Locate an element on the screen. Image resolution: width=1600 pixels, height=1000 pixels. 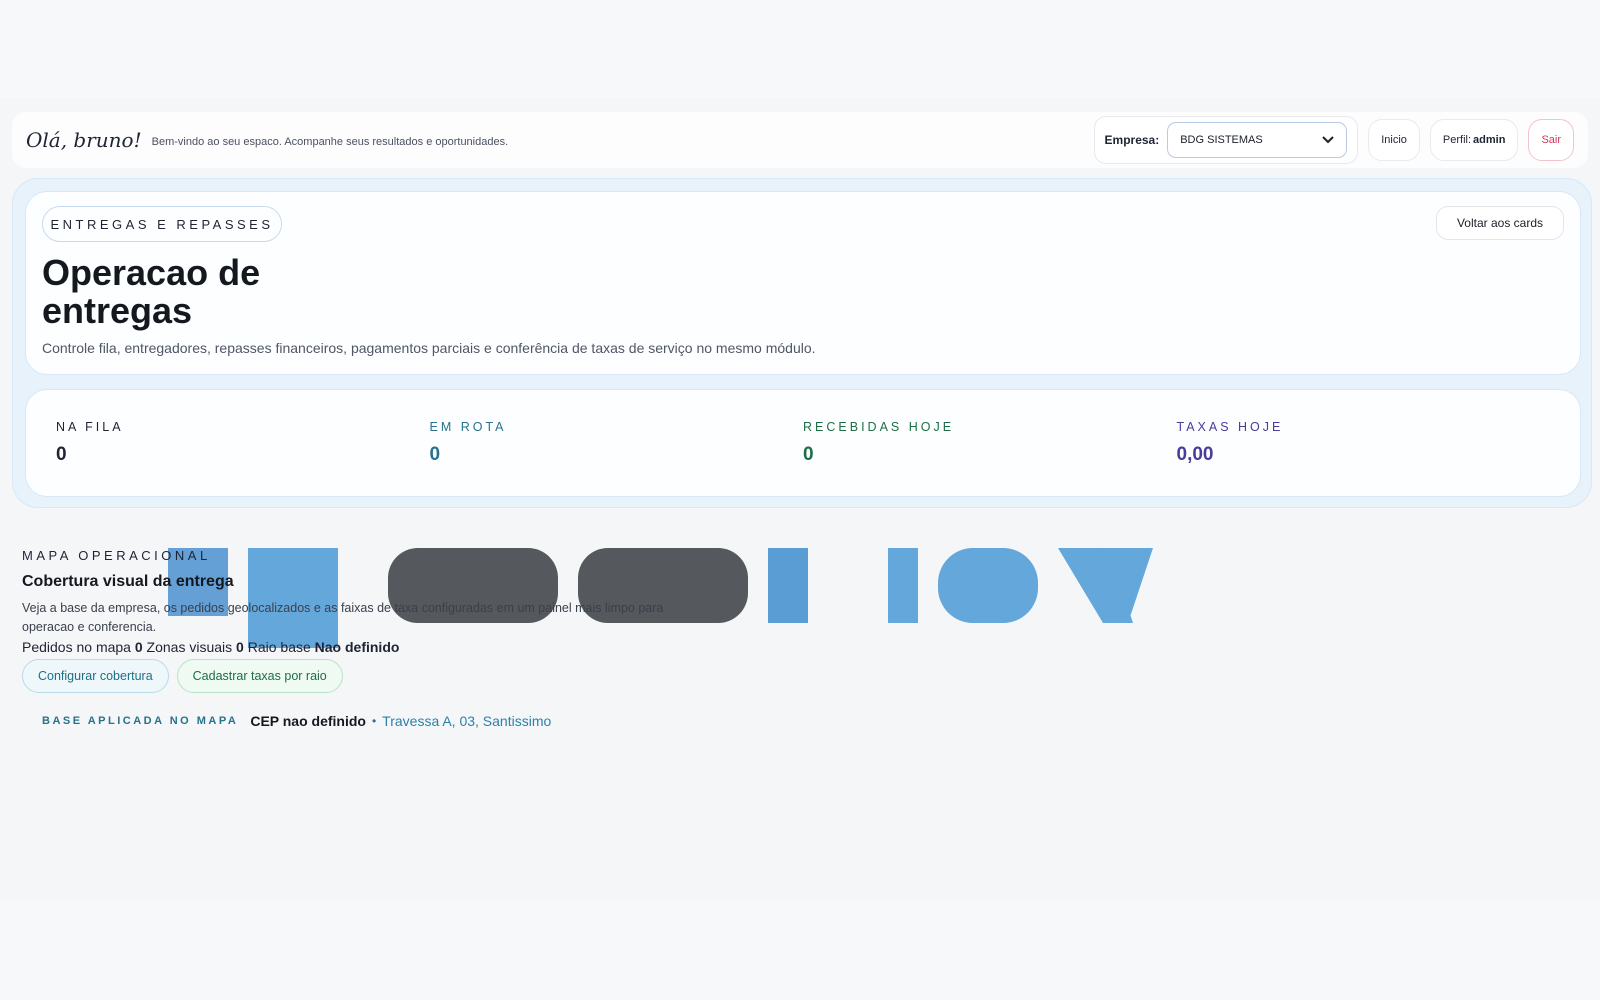
orders-label: Pedidos no mapa is located at coordinates (76, 647).